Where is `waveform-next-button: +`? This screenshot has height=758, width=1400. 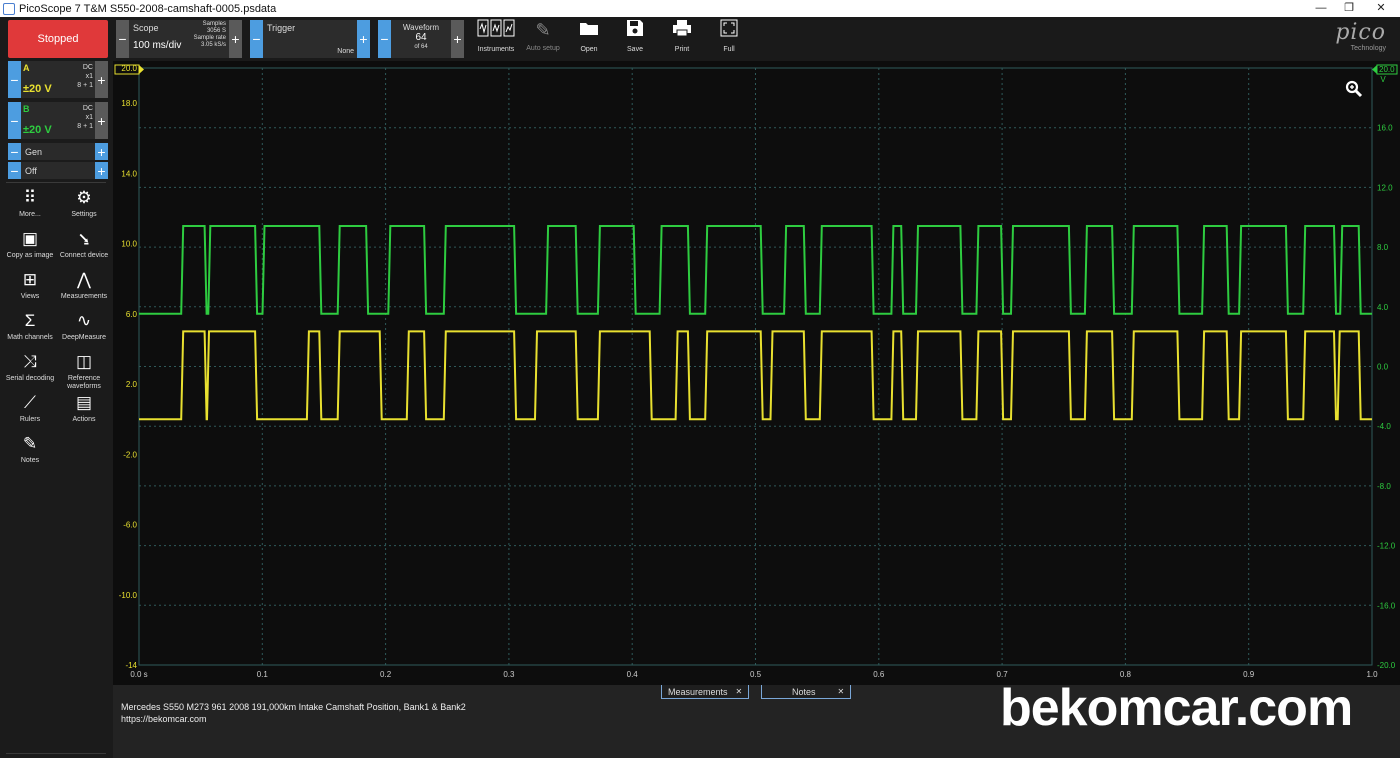
waveform-next-button: + is located at coordinates (457, 39).